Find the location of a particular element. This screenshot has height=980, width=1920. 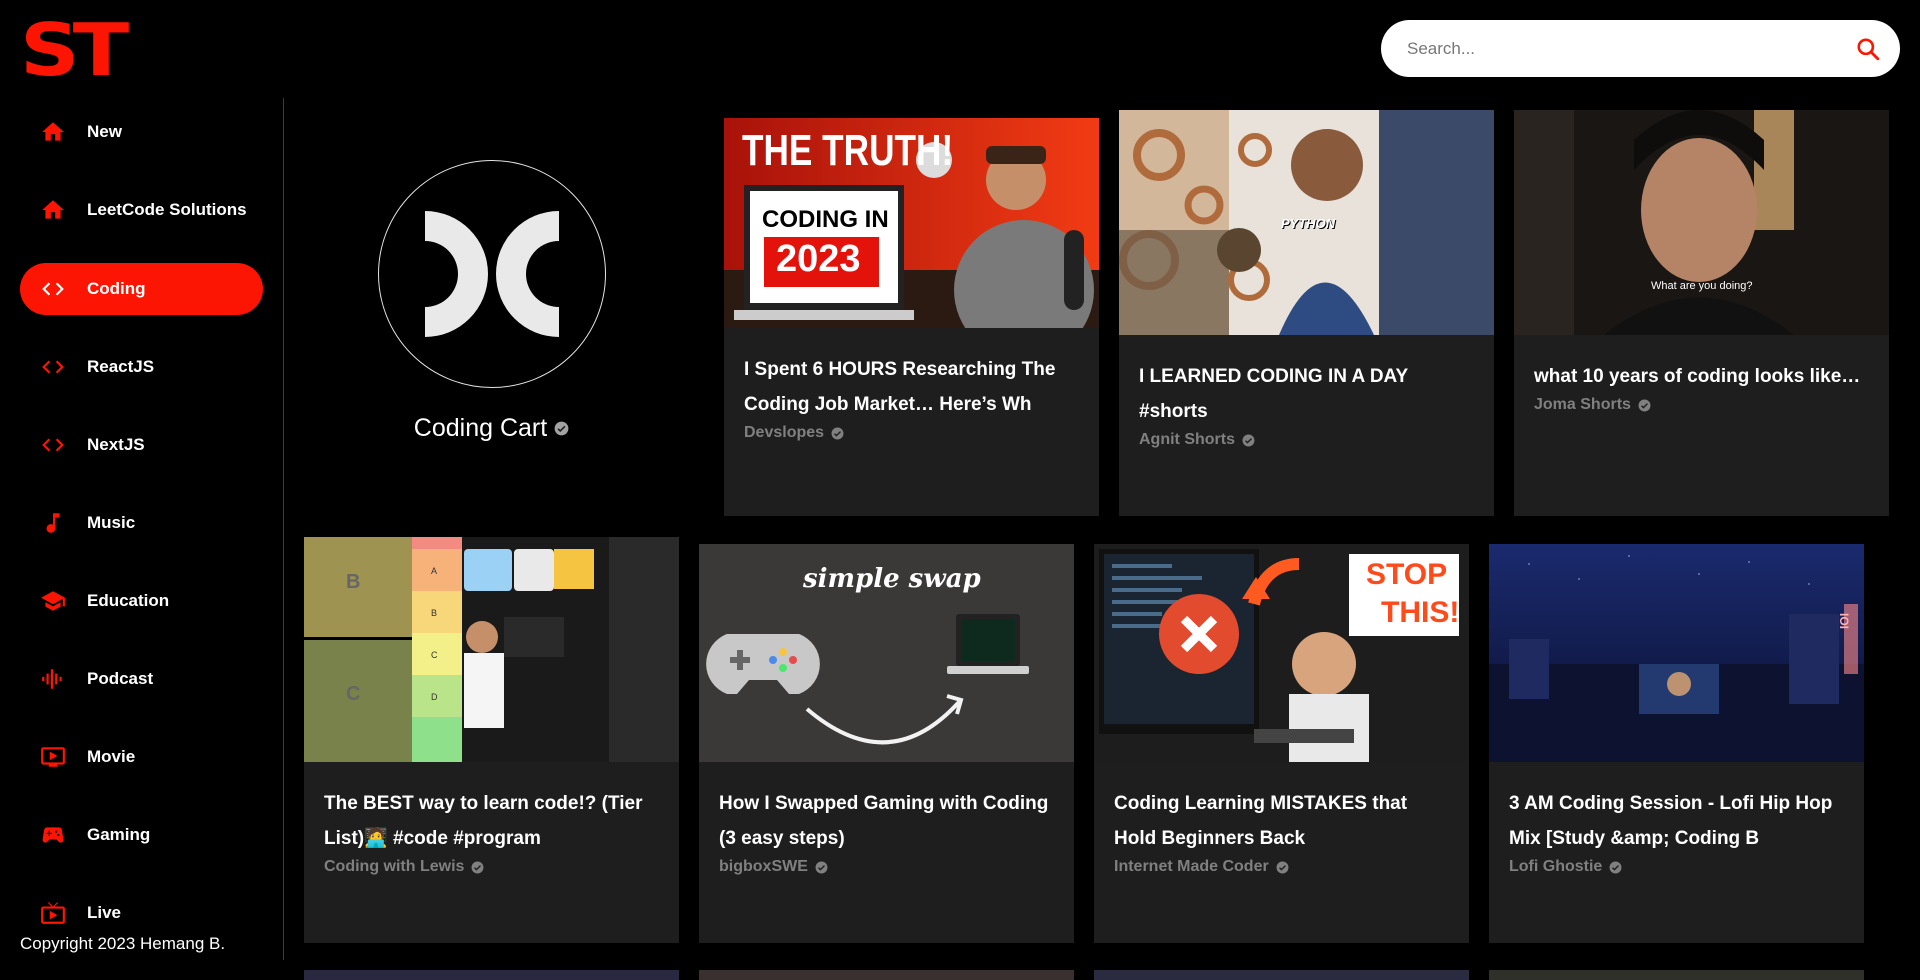

sidebar-item-education: Education is located at coordinates (141, 601).